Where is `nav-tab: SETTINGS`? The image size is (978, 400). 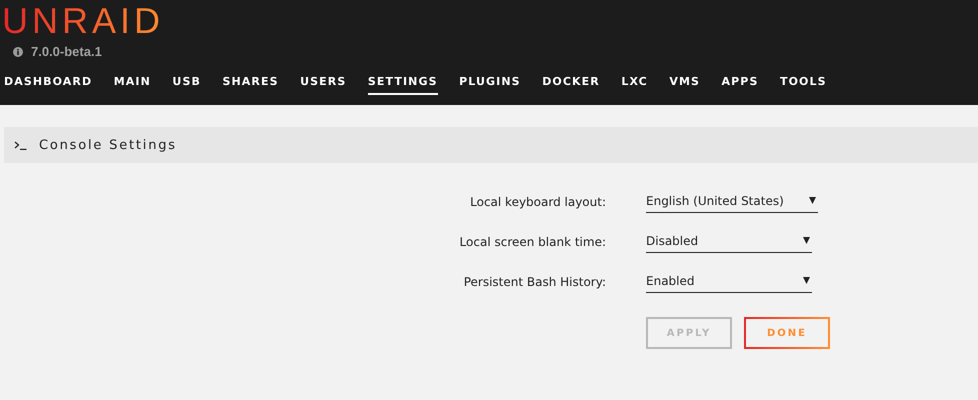
nav-tab: SETTINGS is located at coordinates (403, 85).